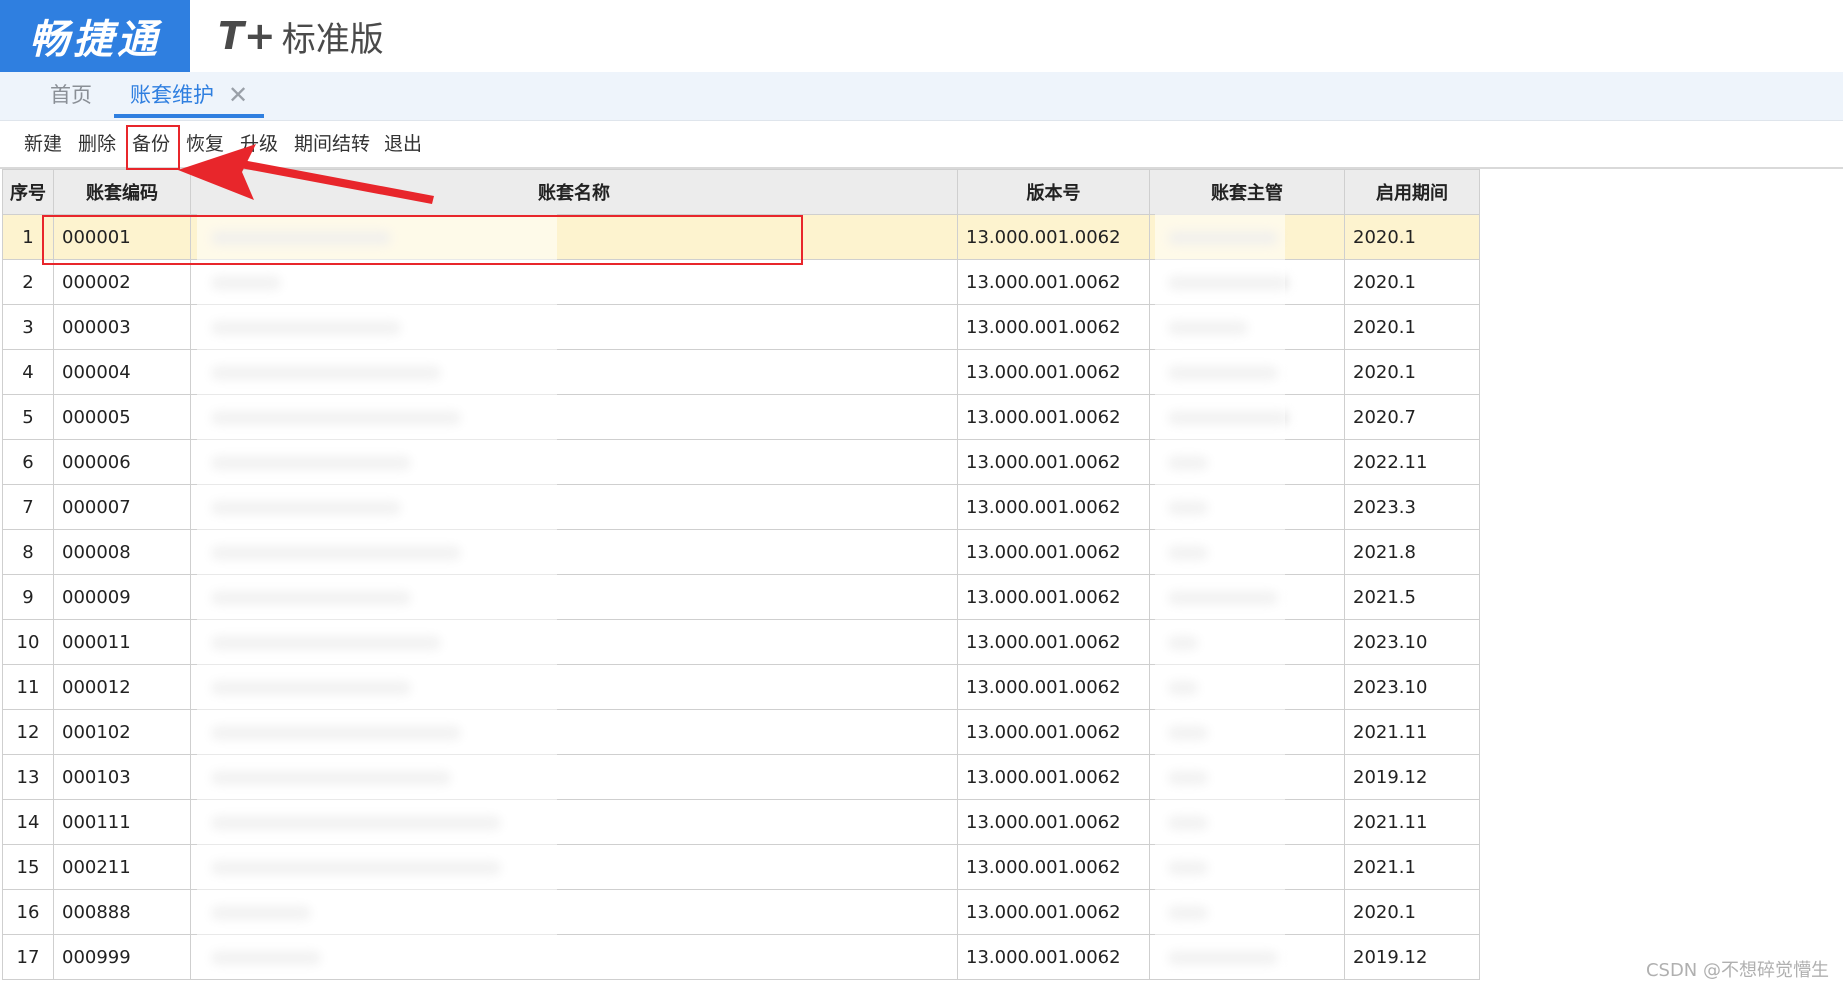 This screenshot has height=986, width=1843. I want to click on brand-logo-text: 畅捷通, so click(95, 40).